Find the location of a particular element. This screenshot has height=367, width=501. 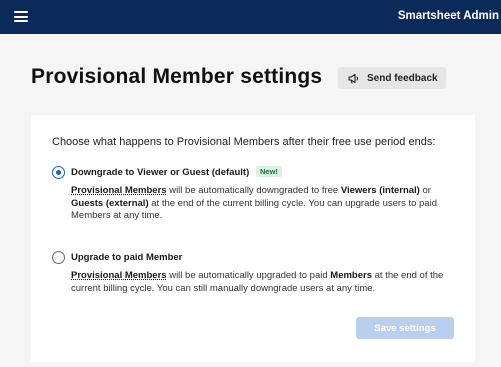

upgrade-option-radio is located at coordinates (58, 257).